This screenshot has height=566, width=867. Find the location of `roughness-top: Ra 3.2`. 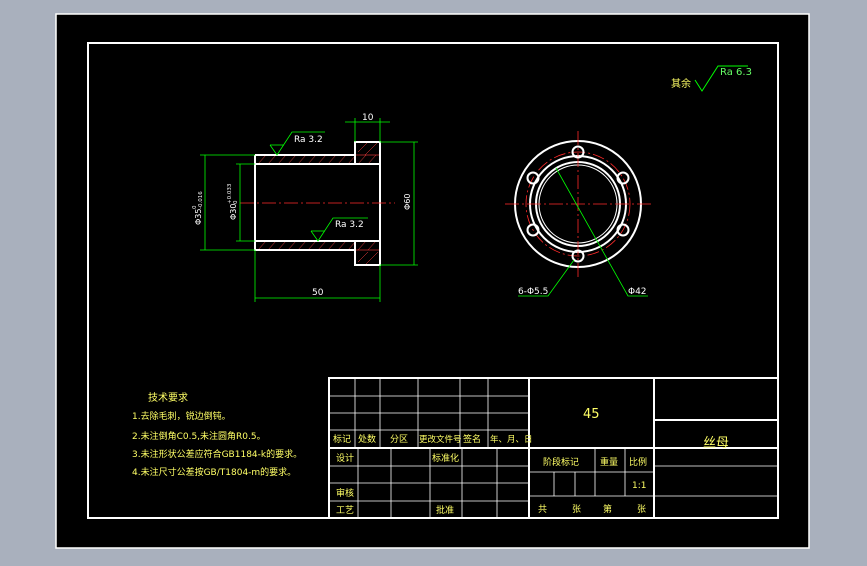

roughness-top: Ra 3.2 is located at coordinates (308, 140).